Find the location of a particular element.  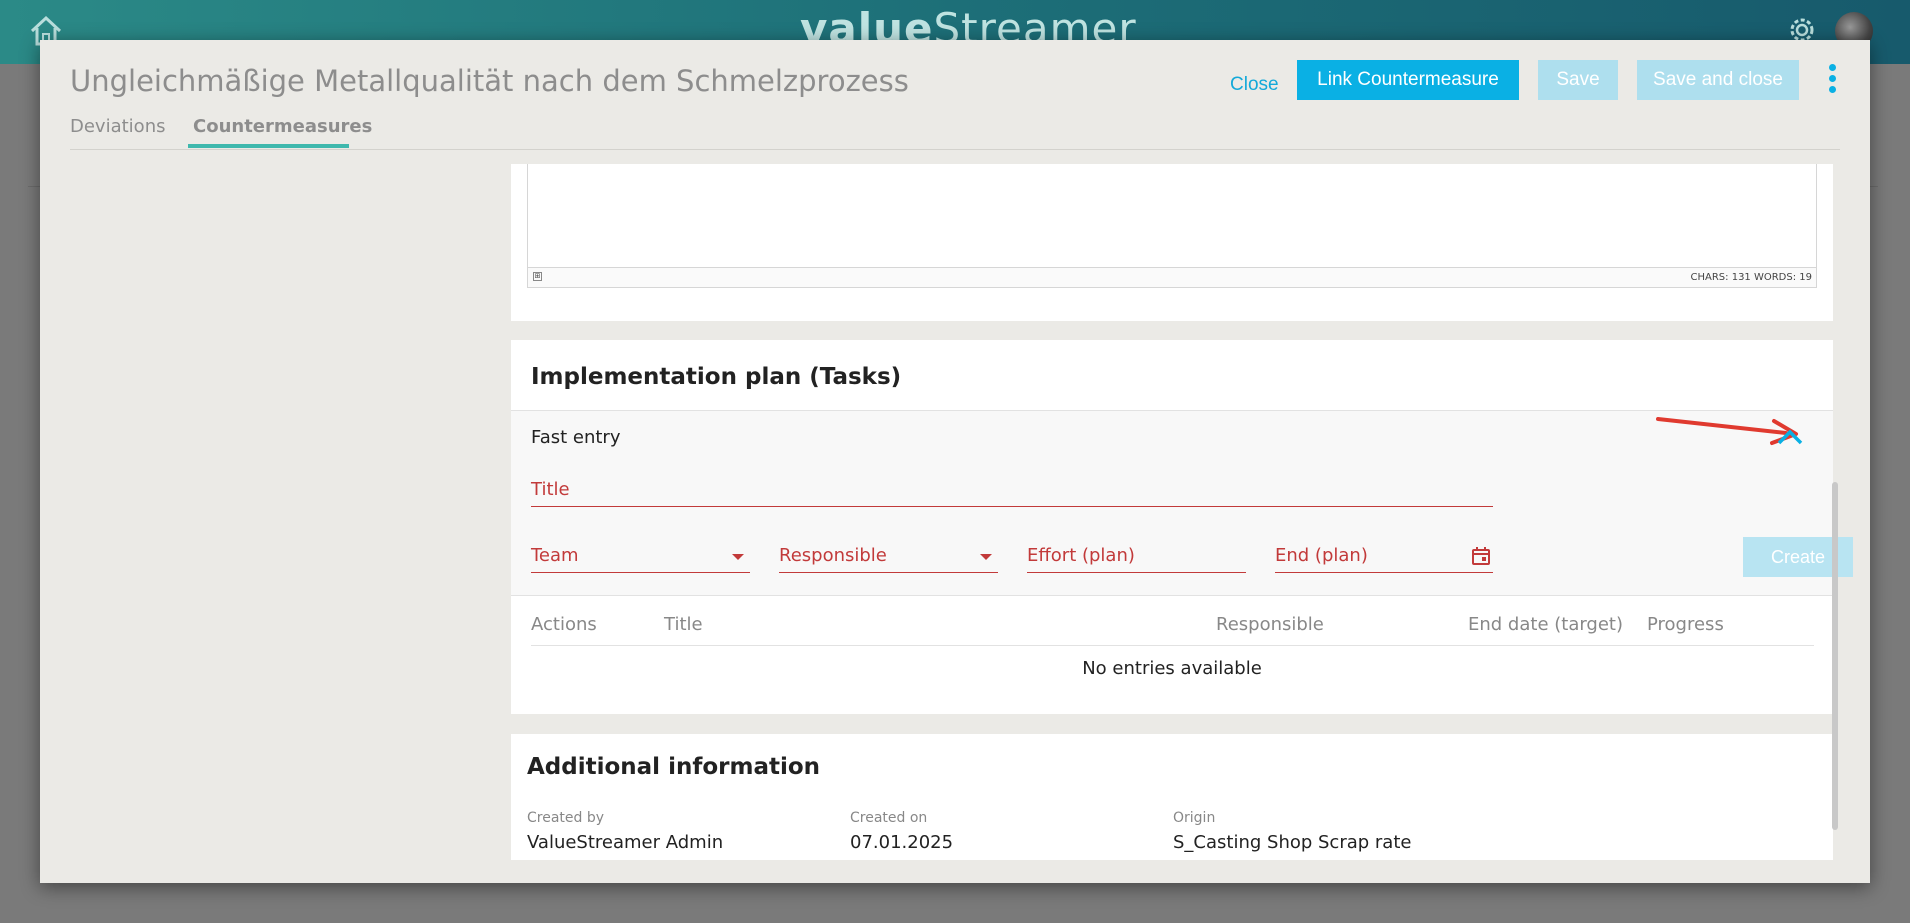

created-on-label: Created on is located at coordinates (889, 818).